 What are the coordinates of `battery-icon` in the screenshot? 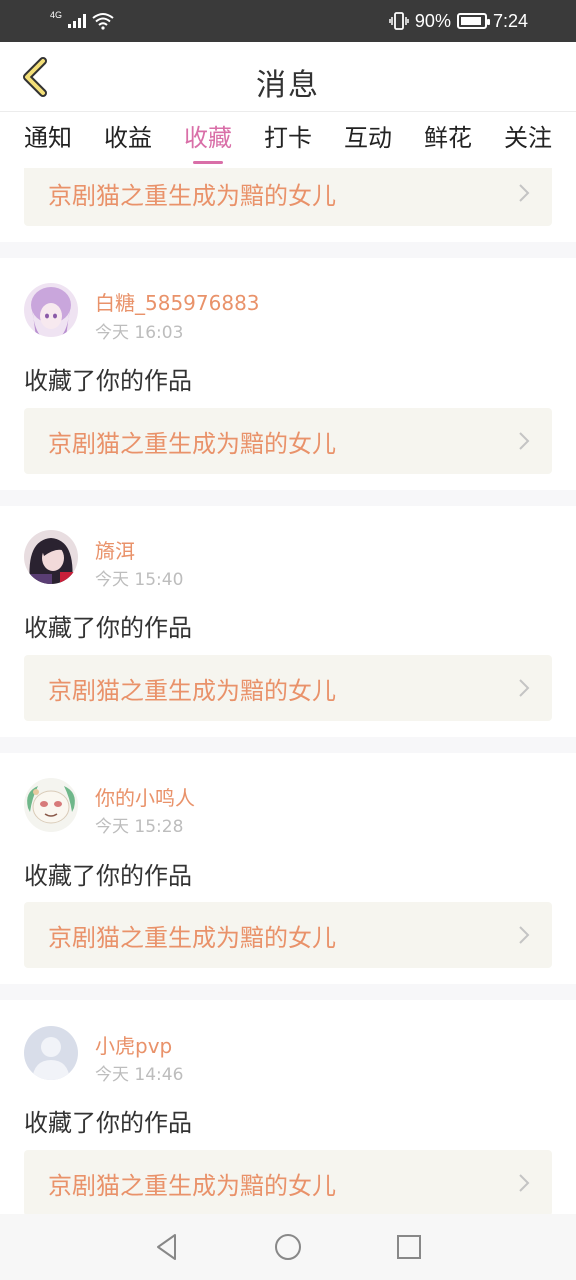 It's located at (473, 21).